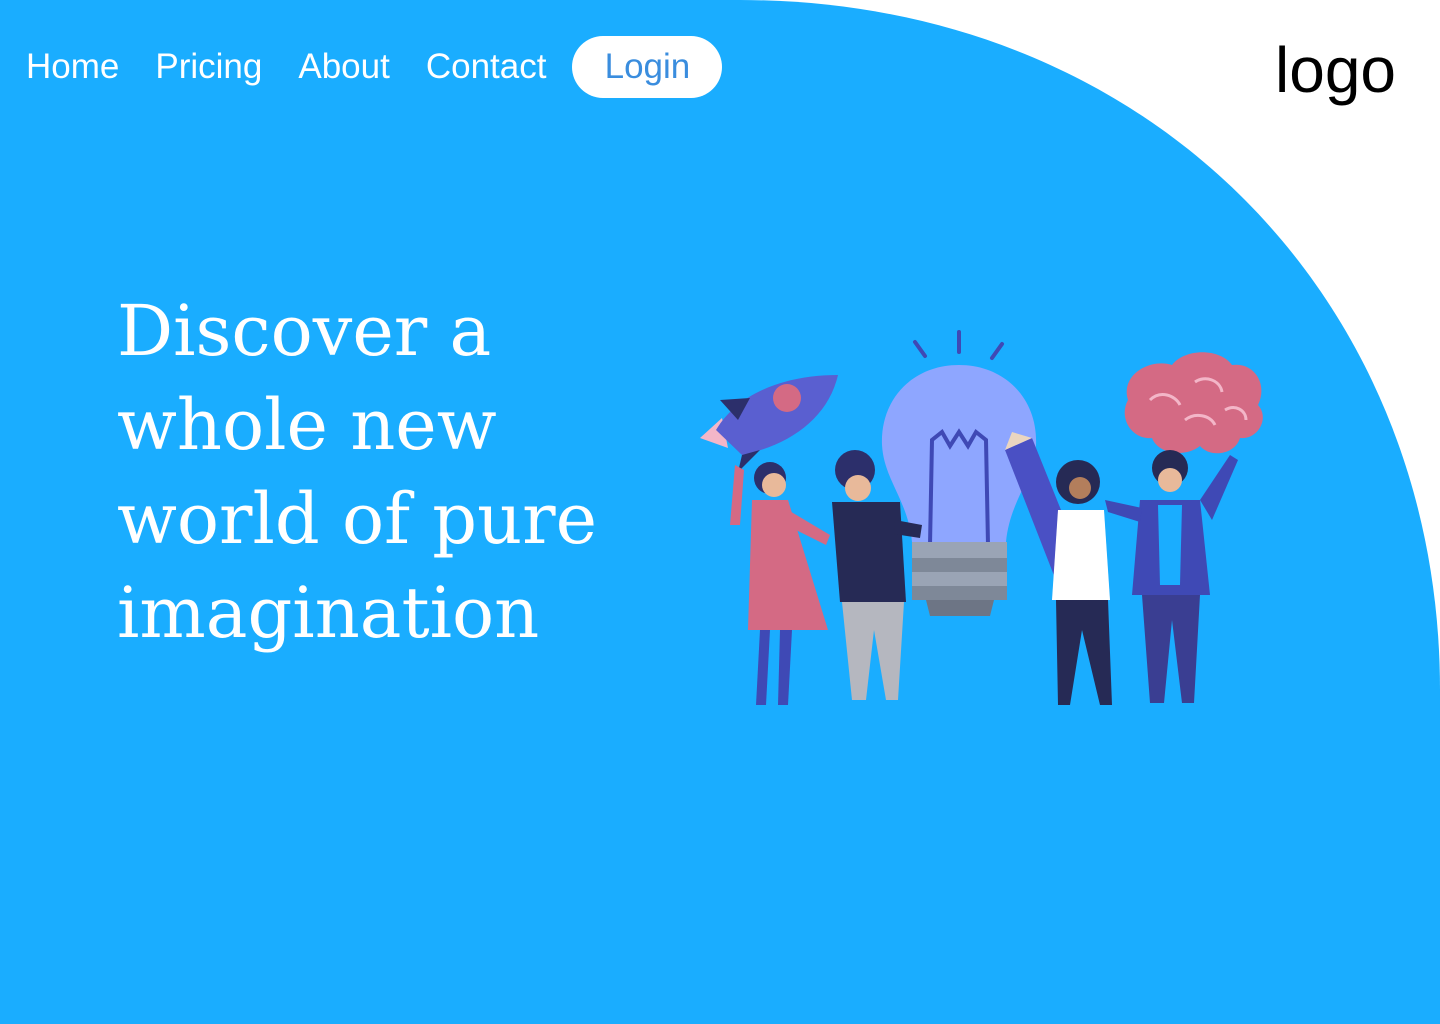  I want to click on person-pink-dress, so click(780, 583).